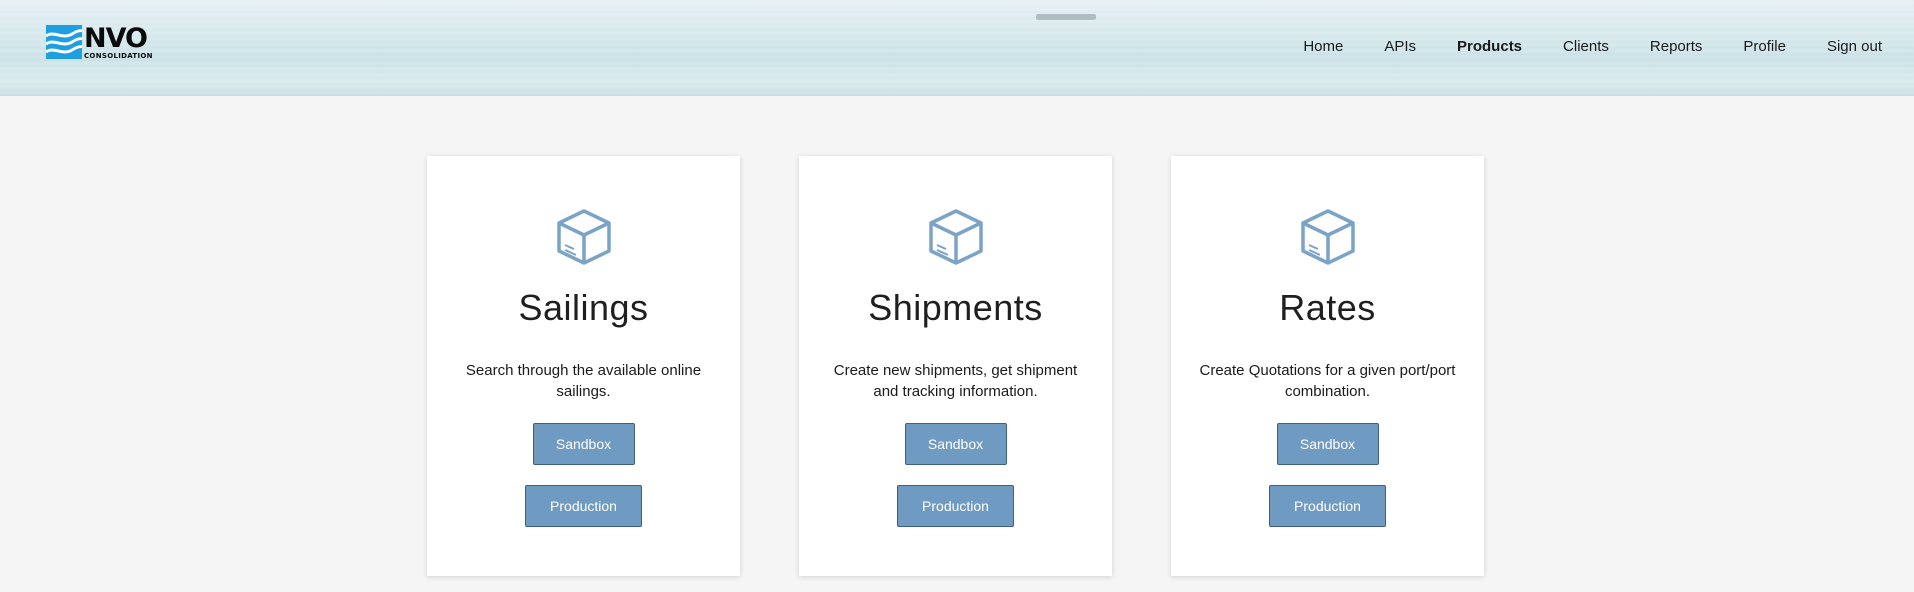 The image size is (1914, 592). What do you see at coordinates (1066, 17) in the screenshot?
I see `ship-silhouette` at bounding box center [1066, 17].